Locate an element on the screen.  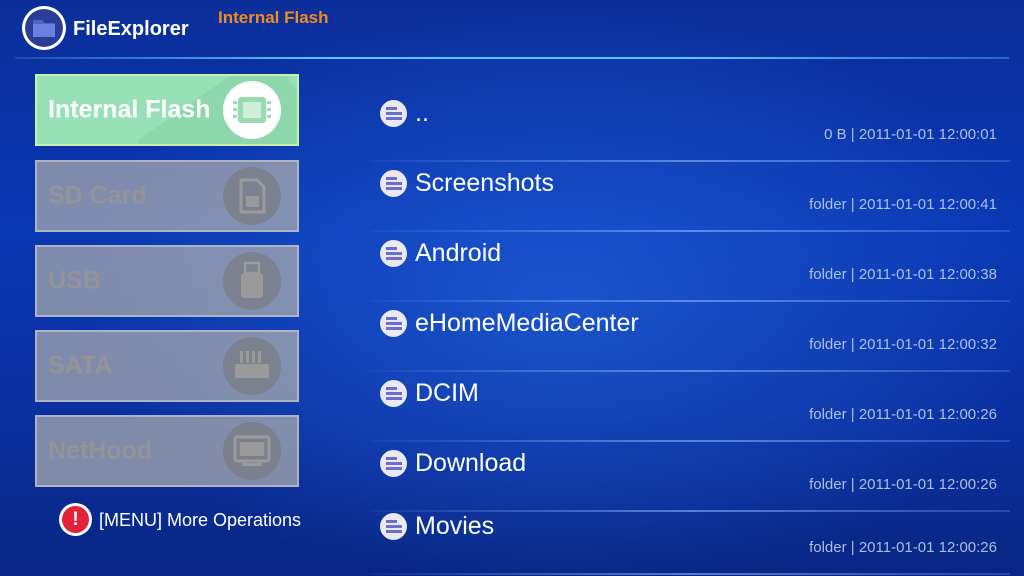
file-name: Screenshots is located at coordinates (484, 183).